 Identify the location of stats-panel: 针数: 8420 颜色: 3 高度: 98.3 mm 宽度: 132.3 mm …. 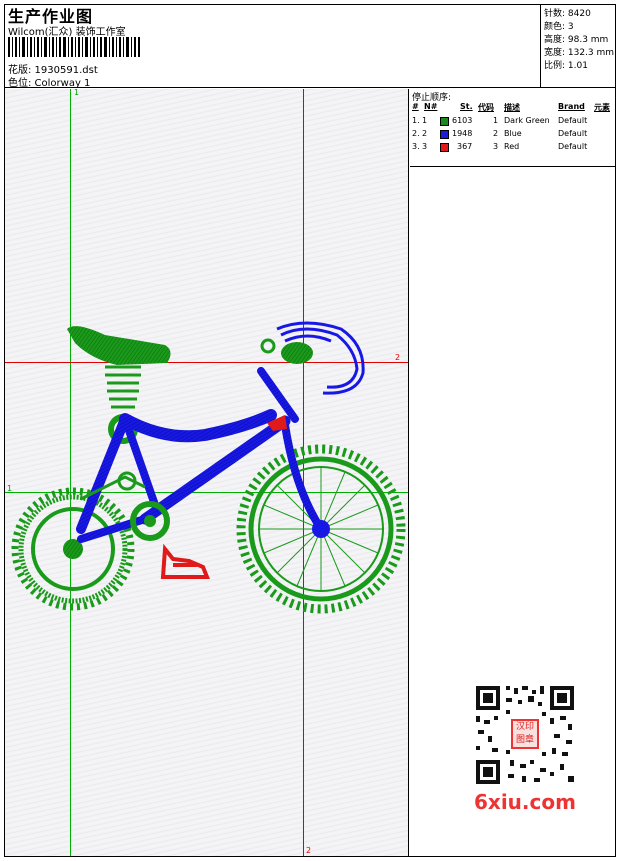
(578, 46).